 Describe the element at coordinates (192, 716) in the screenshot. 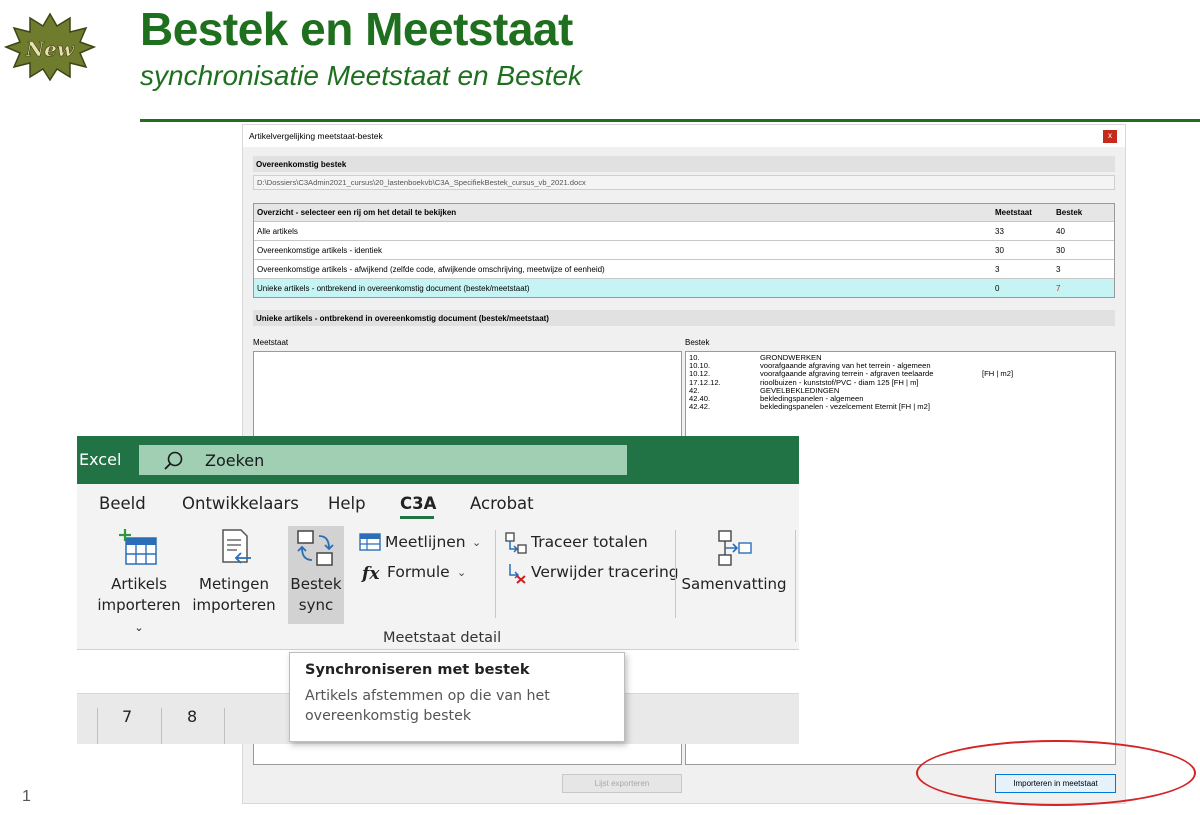

I see `column-header-8: 8` at that location.